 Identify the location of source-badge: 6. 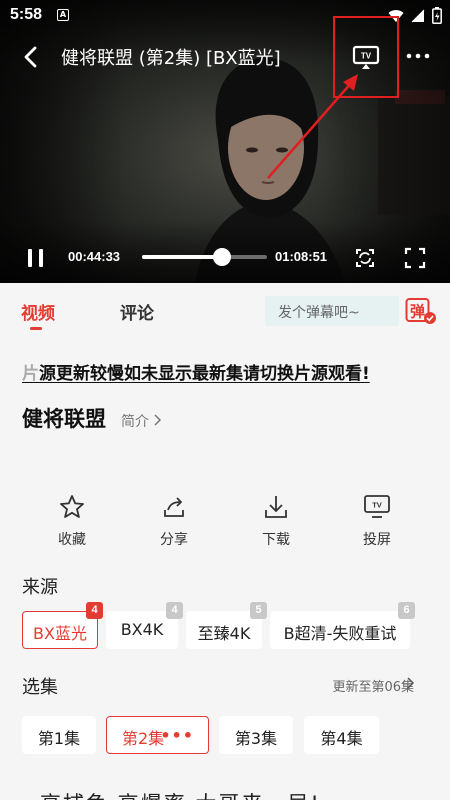
(406, 610).